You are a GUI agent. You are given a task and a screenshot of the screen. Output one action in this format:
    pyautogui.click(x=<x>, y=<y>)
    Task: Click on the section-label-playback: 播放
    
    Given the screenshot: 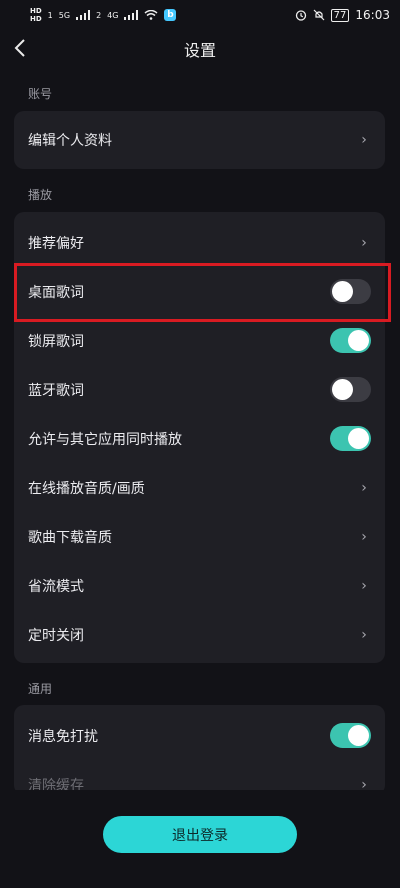 What is the action you would take?
    pyautogui.click(x=40, y=195)
    